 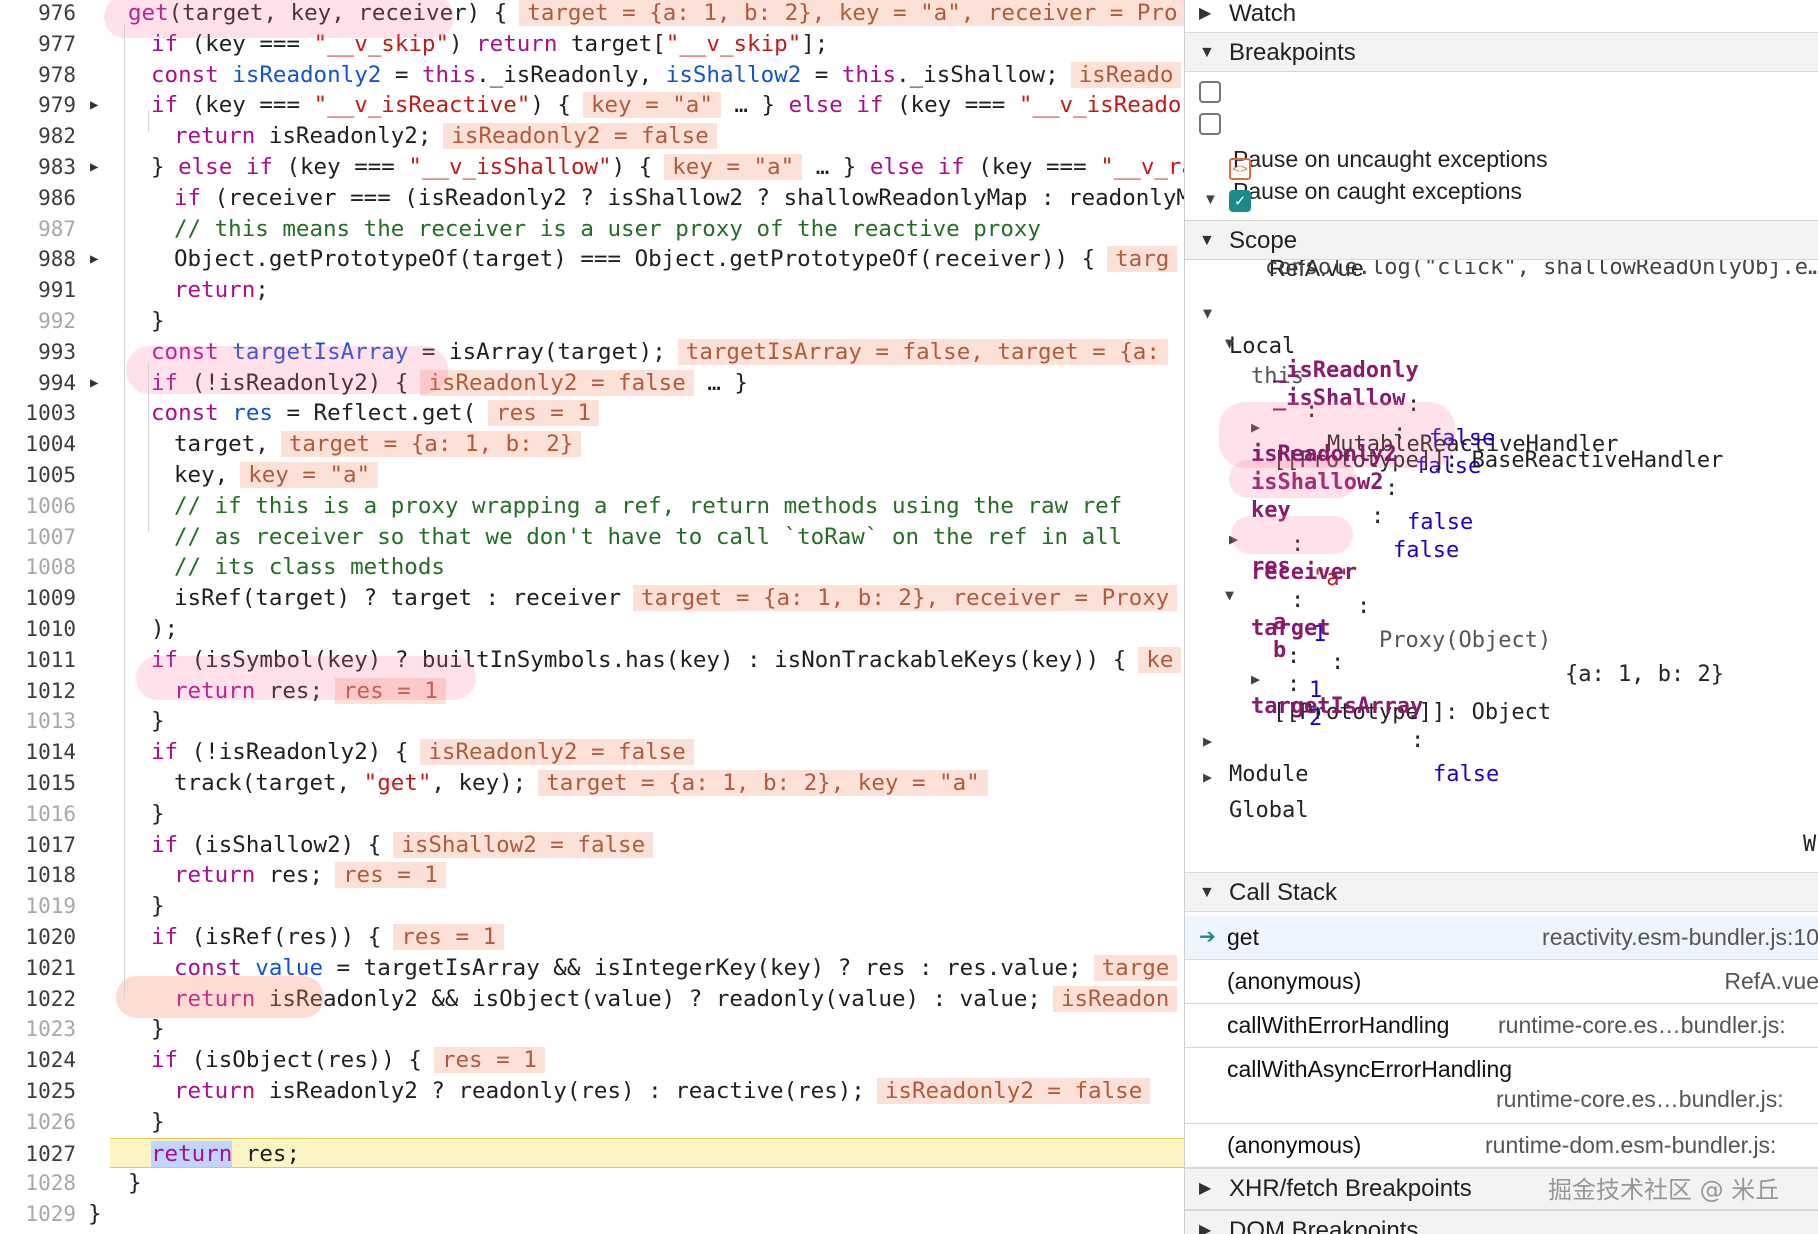 What do you see at coordinates (38, 537) in the screenshot?
I see `line-number: 1007` at bounding box center [38, 537].